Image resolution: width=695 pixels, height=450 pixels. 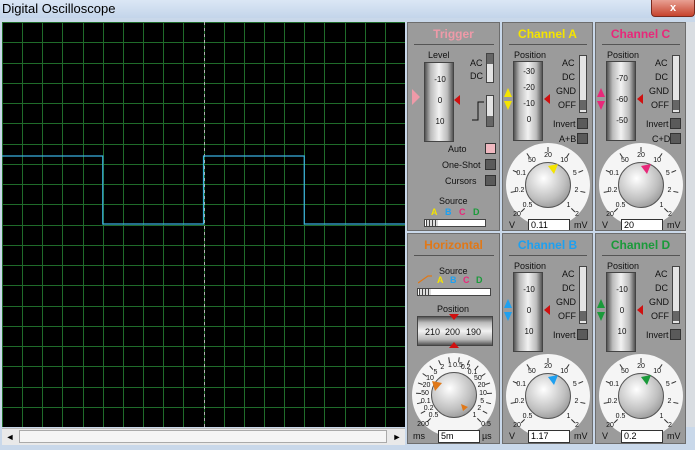 What do you see at coordinates (547, 245) in the screenshot?
I see `channel-b-title: Channel B` at bounding box center [547, 245].